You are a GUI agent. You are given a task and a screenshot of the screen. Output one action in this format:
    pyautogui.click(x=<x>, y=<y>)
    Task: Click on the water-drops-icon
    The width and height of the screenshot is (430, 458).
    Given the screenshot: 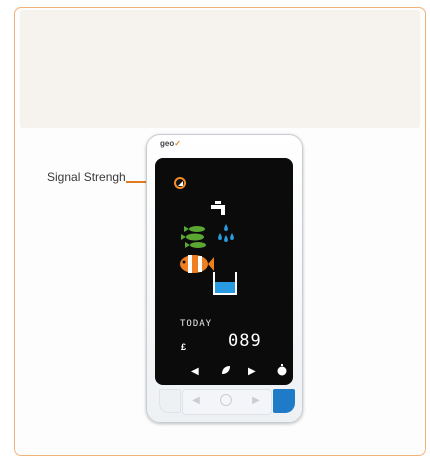 What is the action you would take?
    pyautogui.click(x=226, y=233)
    